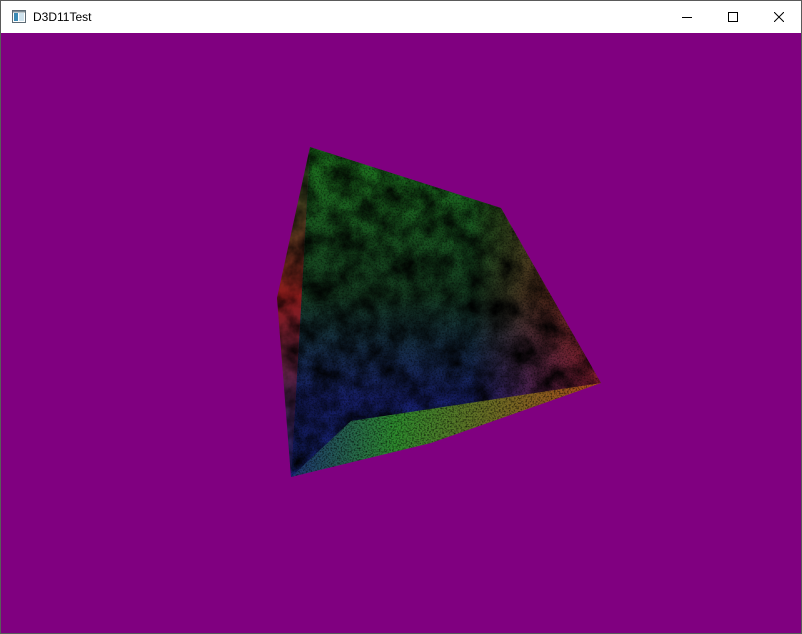  I want to click on maximize-icon, so click(733, 17).